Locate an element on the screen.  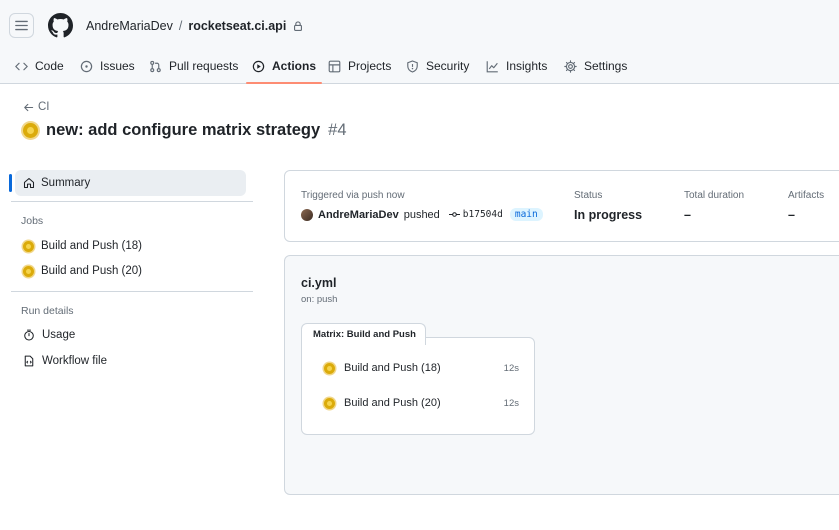
tab-label: Code is located at coordinates (49, 66).